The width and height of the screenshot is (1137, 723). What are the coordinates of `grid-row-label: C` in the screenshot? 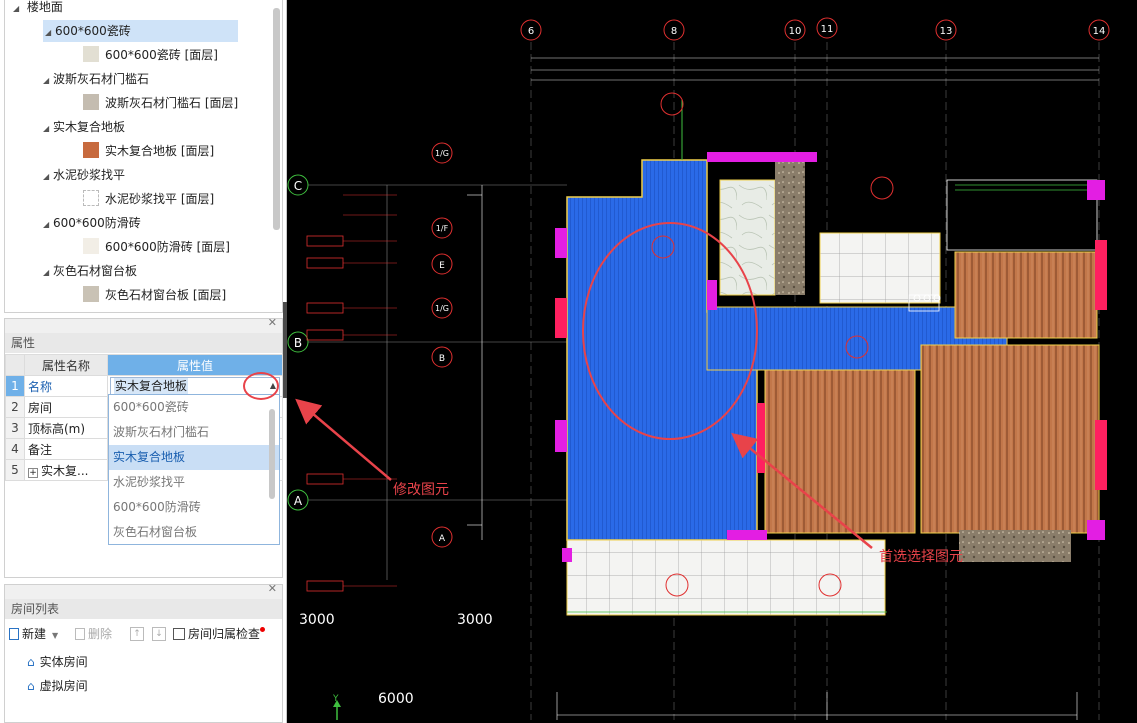 It's located at (298, 186).